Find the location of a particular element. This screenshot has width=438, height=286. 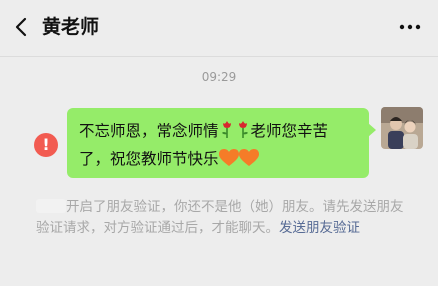

chat-title: 黄老师 is located at coordinates (71, 27).